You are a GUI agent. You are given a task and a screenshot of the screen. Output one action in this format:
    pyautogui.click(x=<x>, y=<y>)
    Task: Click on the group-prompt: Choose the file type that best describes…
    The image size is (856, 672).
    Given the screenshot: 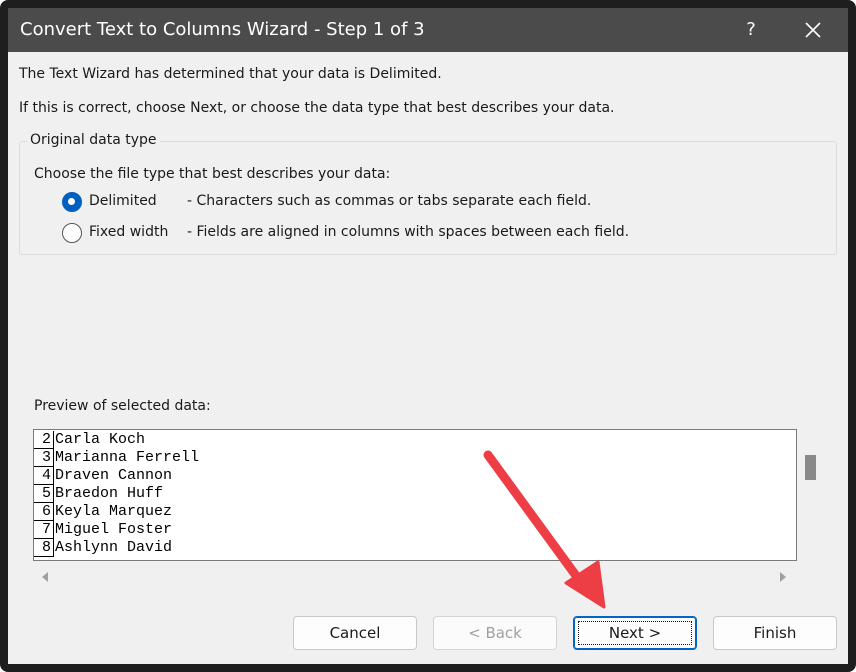 What is the action you would take?
    pyautogui.click(x=212, y=174)
    